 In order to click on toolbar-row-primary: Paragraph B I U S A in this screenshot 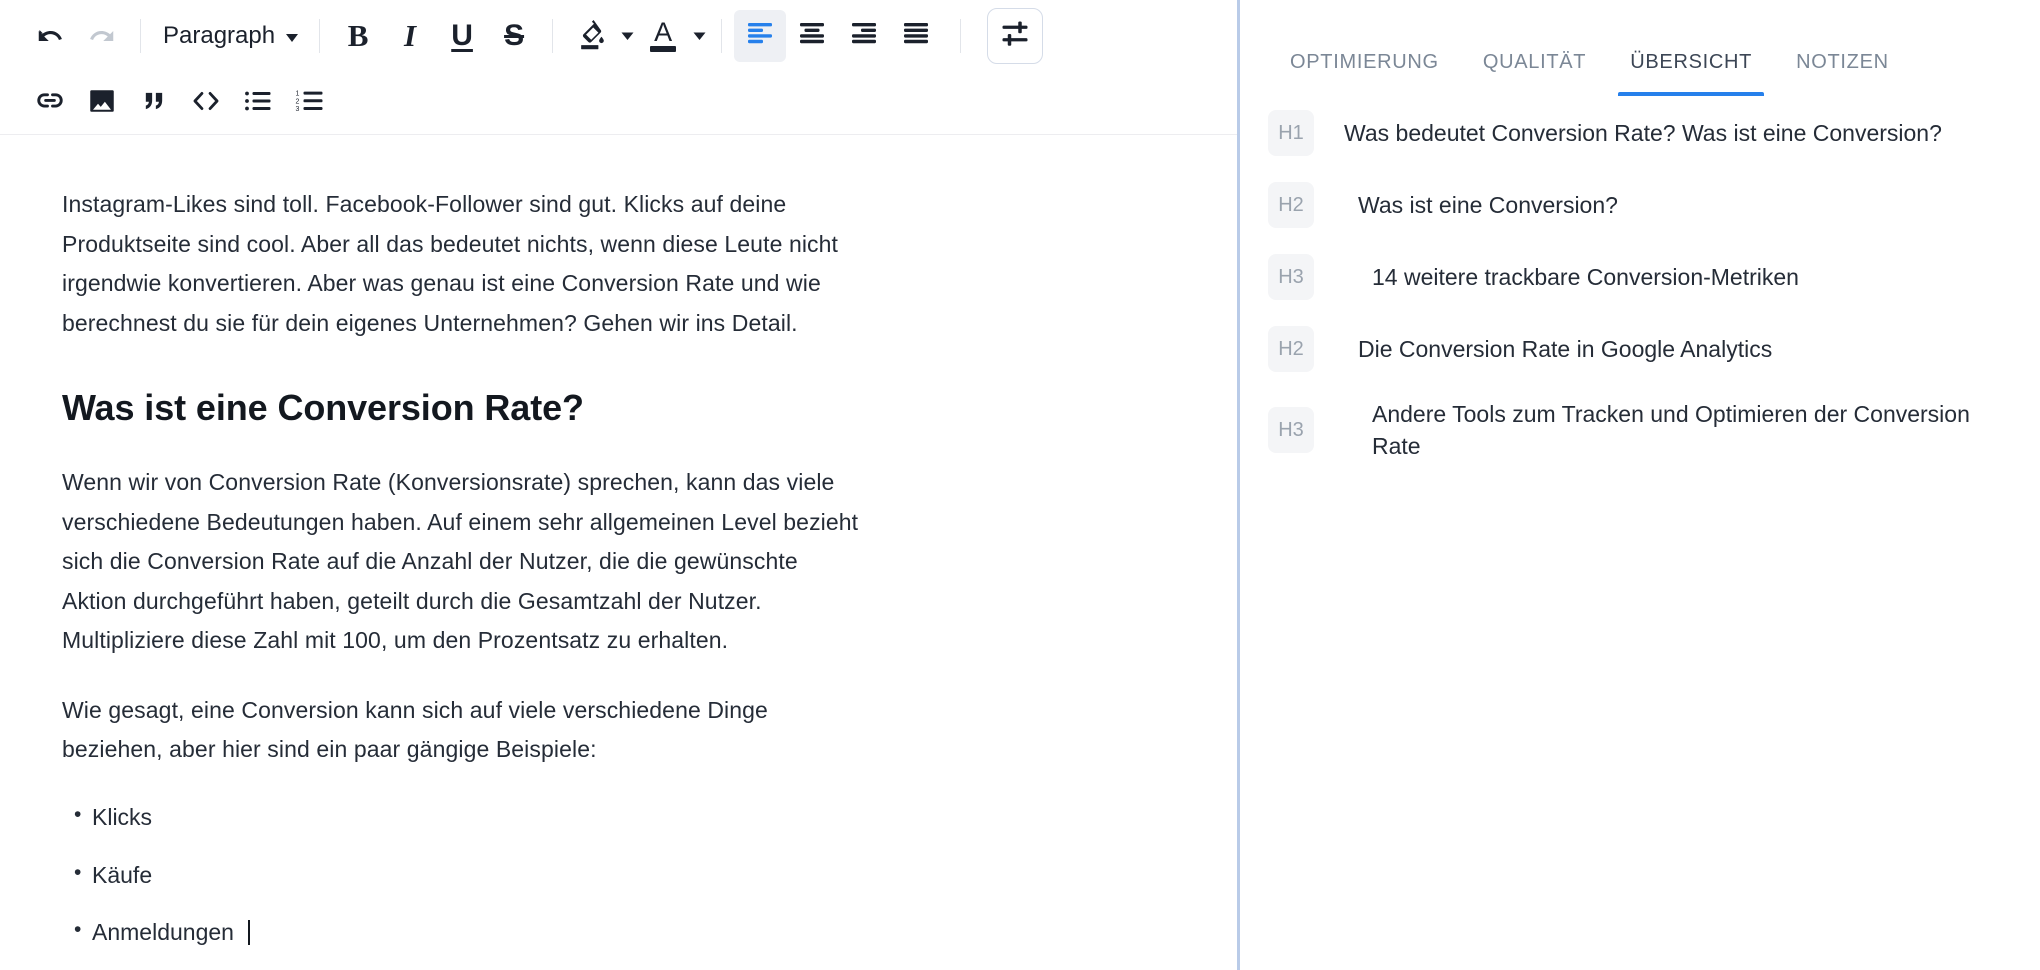, I will do `click(618, 36)`.